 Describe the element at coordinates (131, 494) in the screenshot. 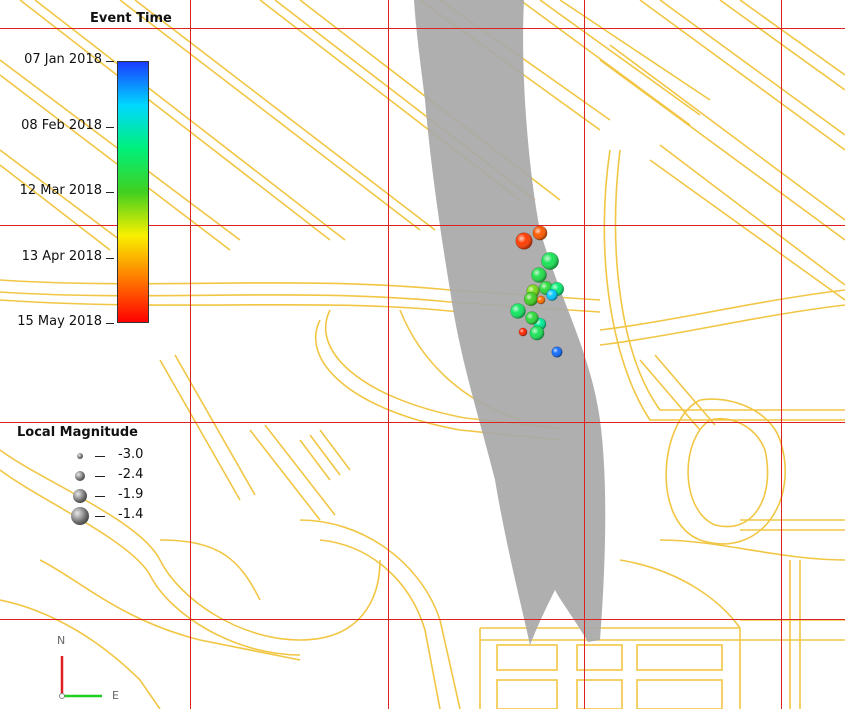

I see `magnitude-value: -1.9` at that location.